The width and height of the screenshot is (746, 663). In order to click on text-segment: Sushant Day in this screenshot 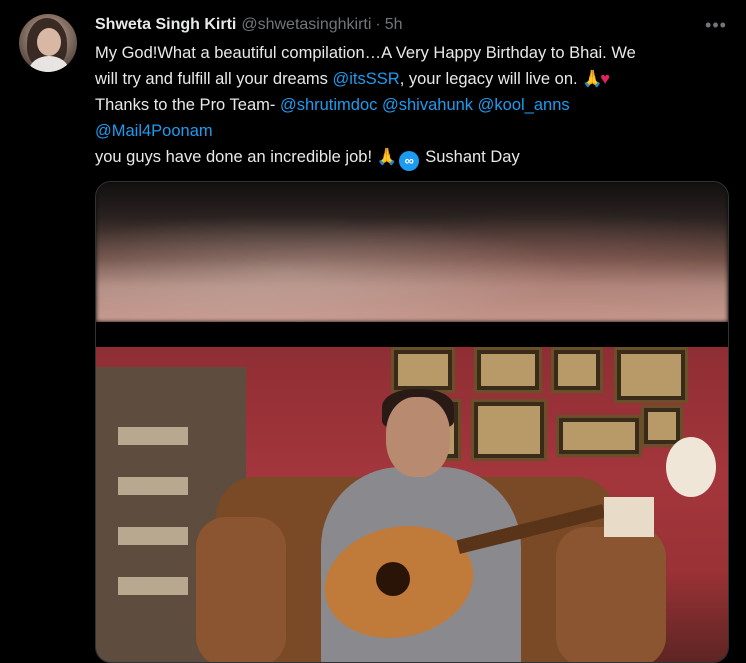, I will do `click(472, 157)`.